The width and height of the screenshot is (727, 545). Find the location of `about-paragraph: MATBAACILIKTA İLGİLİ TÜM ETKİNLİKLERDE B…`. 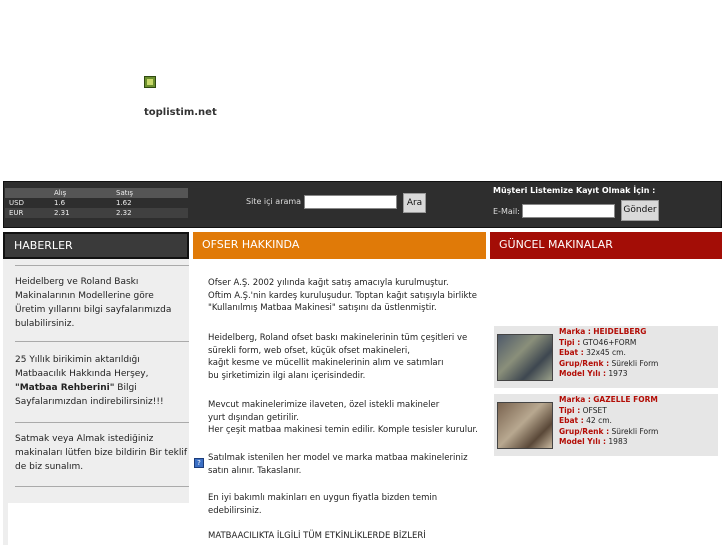

about-paragraph: MATBAACILIKTA İLGİLİ TÜM ETKİNLİKLERDE B… is located at coordinates (348, 536).